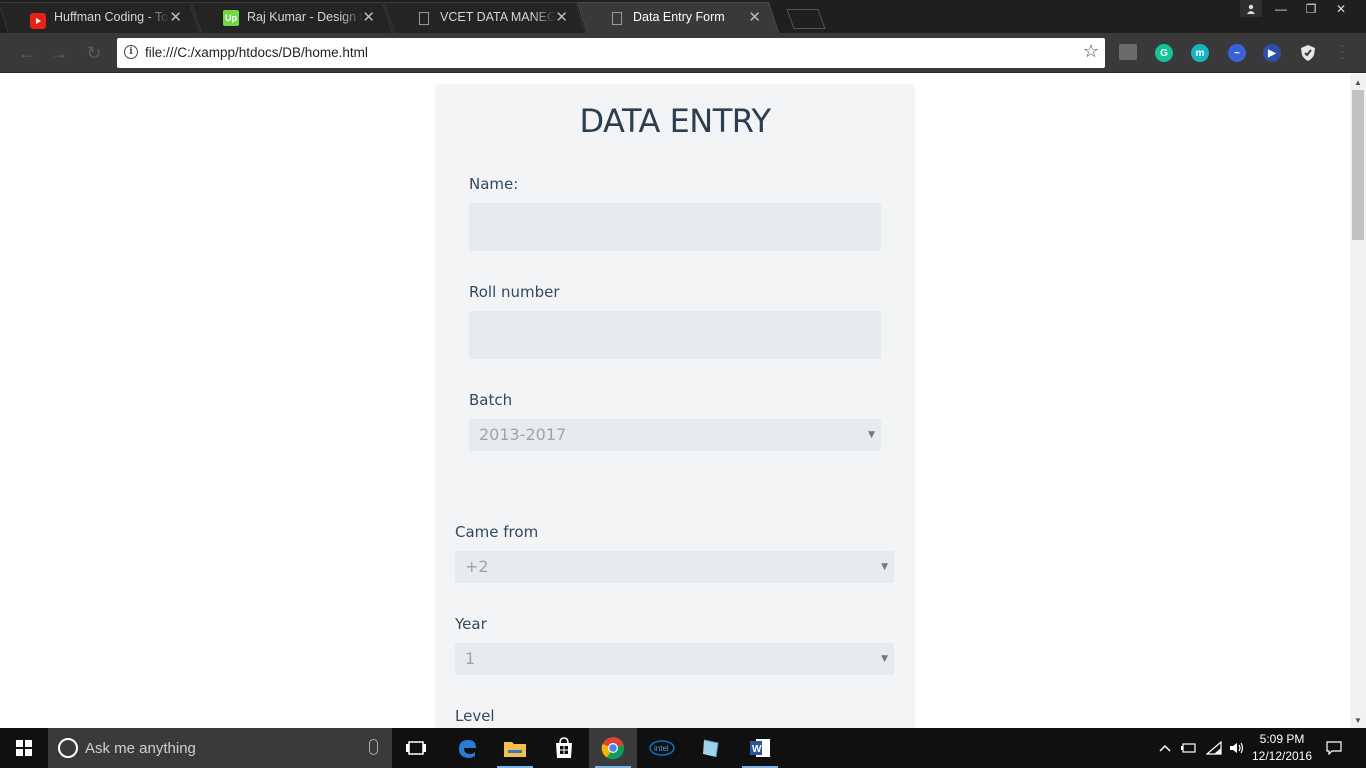  Describe the element at coordinates (711, 748) in the screenshot. I see `app-icon` at that location.